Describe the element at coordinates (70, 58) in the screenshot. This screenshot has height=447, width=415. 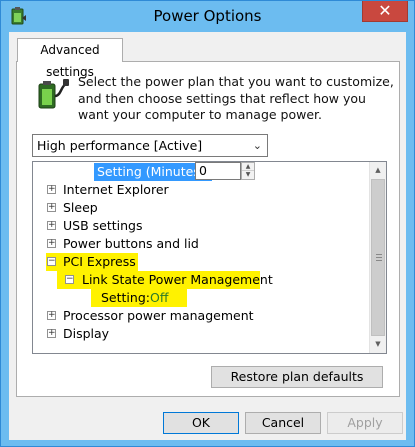
I see `tab-advanced-settings: Advanced settings` at that location.